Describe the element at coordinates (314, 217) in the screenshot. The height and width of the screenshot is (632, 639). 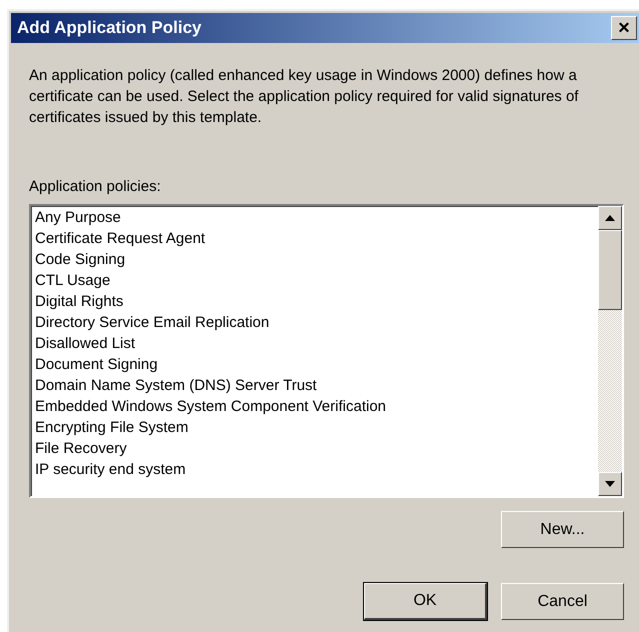
I see `policy-item: Any Purpose` at that location.